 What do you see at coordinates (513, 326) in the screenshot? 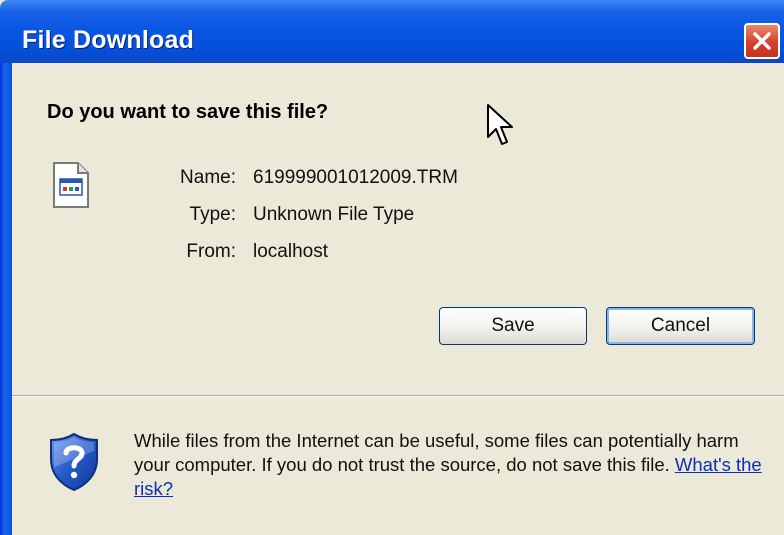
I see `save-button: Save` at bounding box center [513, 326].